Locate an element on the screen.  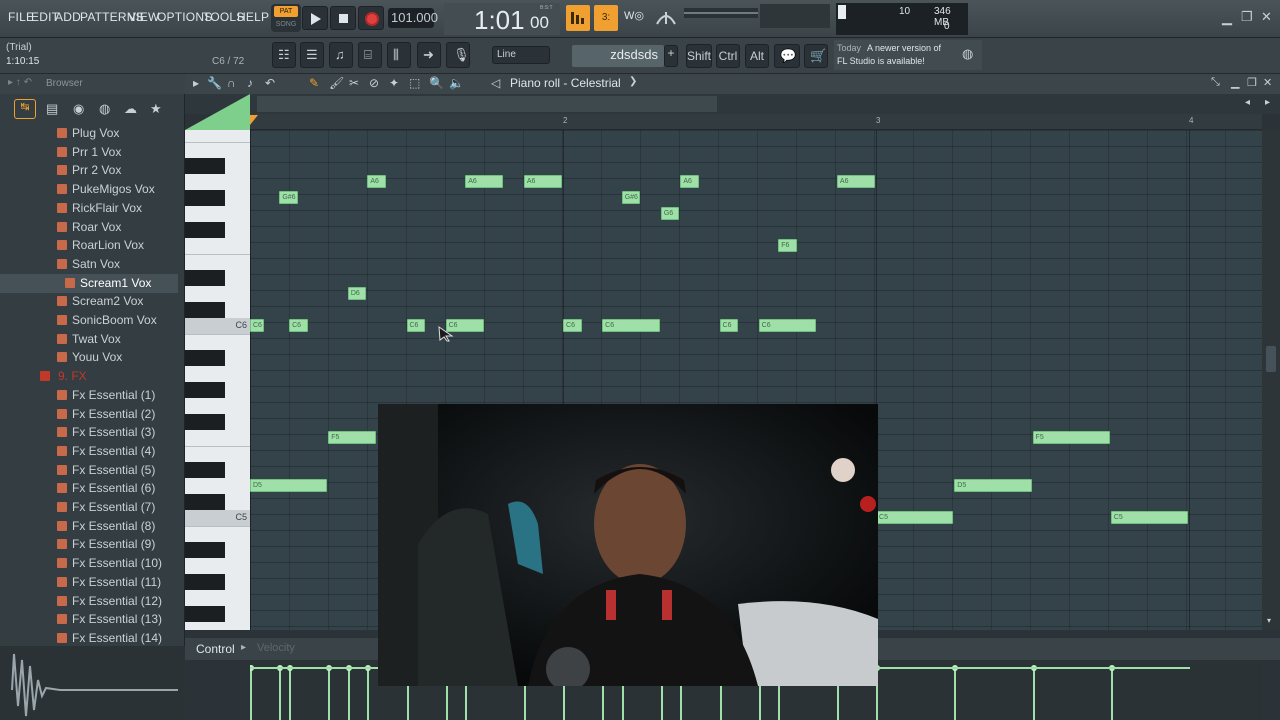
wrench-icon: 🔧 is located at coordinates (214, 83).